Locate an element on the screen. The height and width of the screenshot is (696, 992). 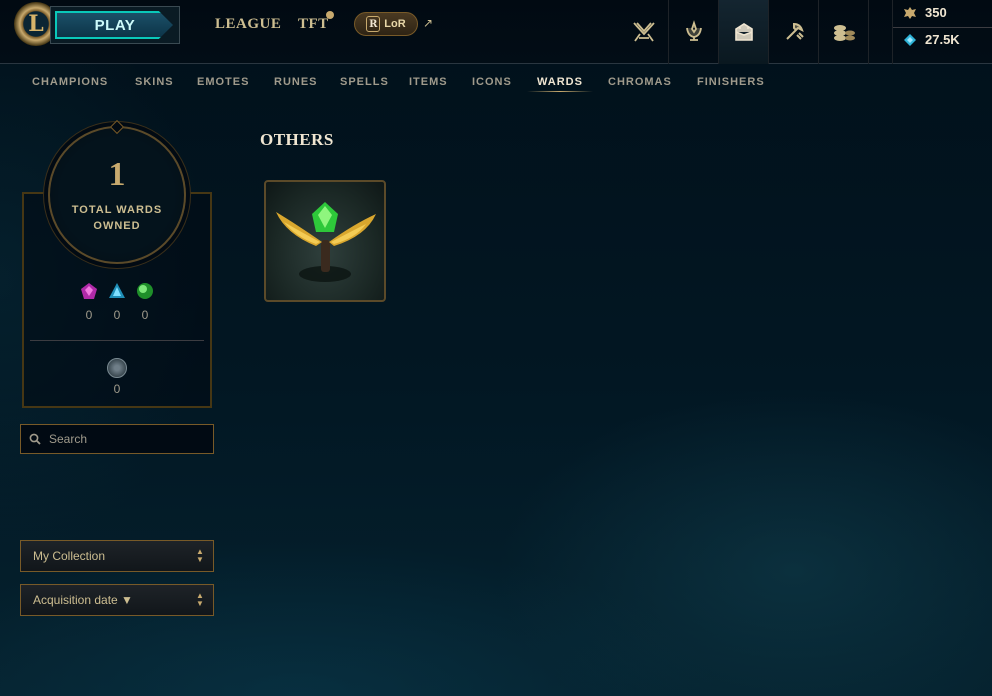
store-icon is located at coordinates (844, 32).